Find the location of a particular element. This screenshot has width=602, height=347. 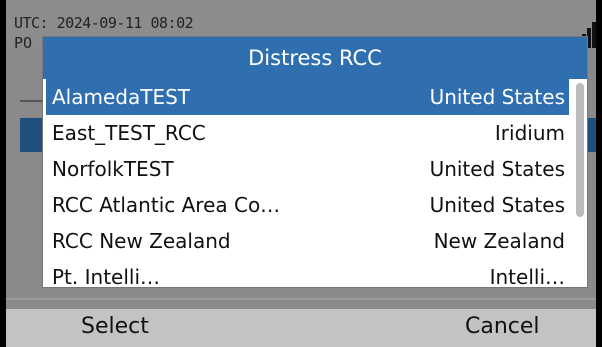

cancel-softkey: Cancel is located at coordinates (502, 326).